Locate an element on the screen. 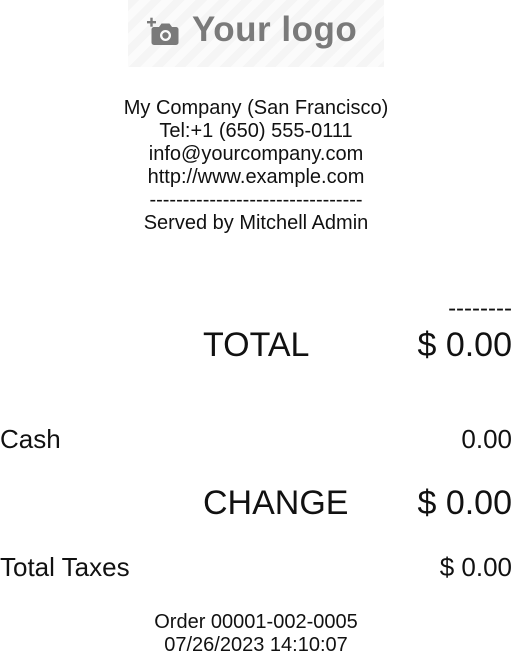  payment-method-amount: 0.00 is located at coordinates (486, 439).